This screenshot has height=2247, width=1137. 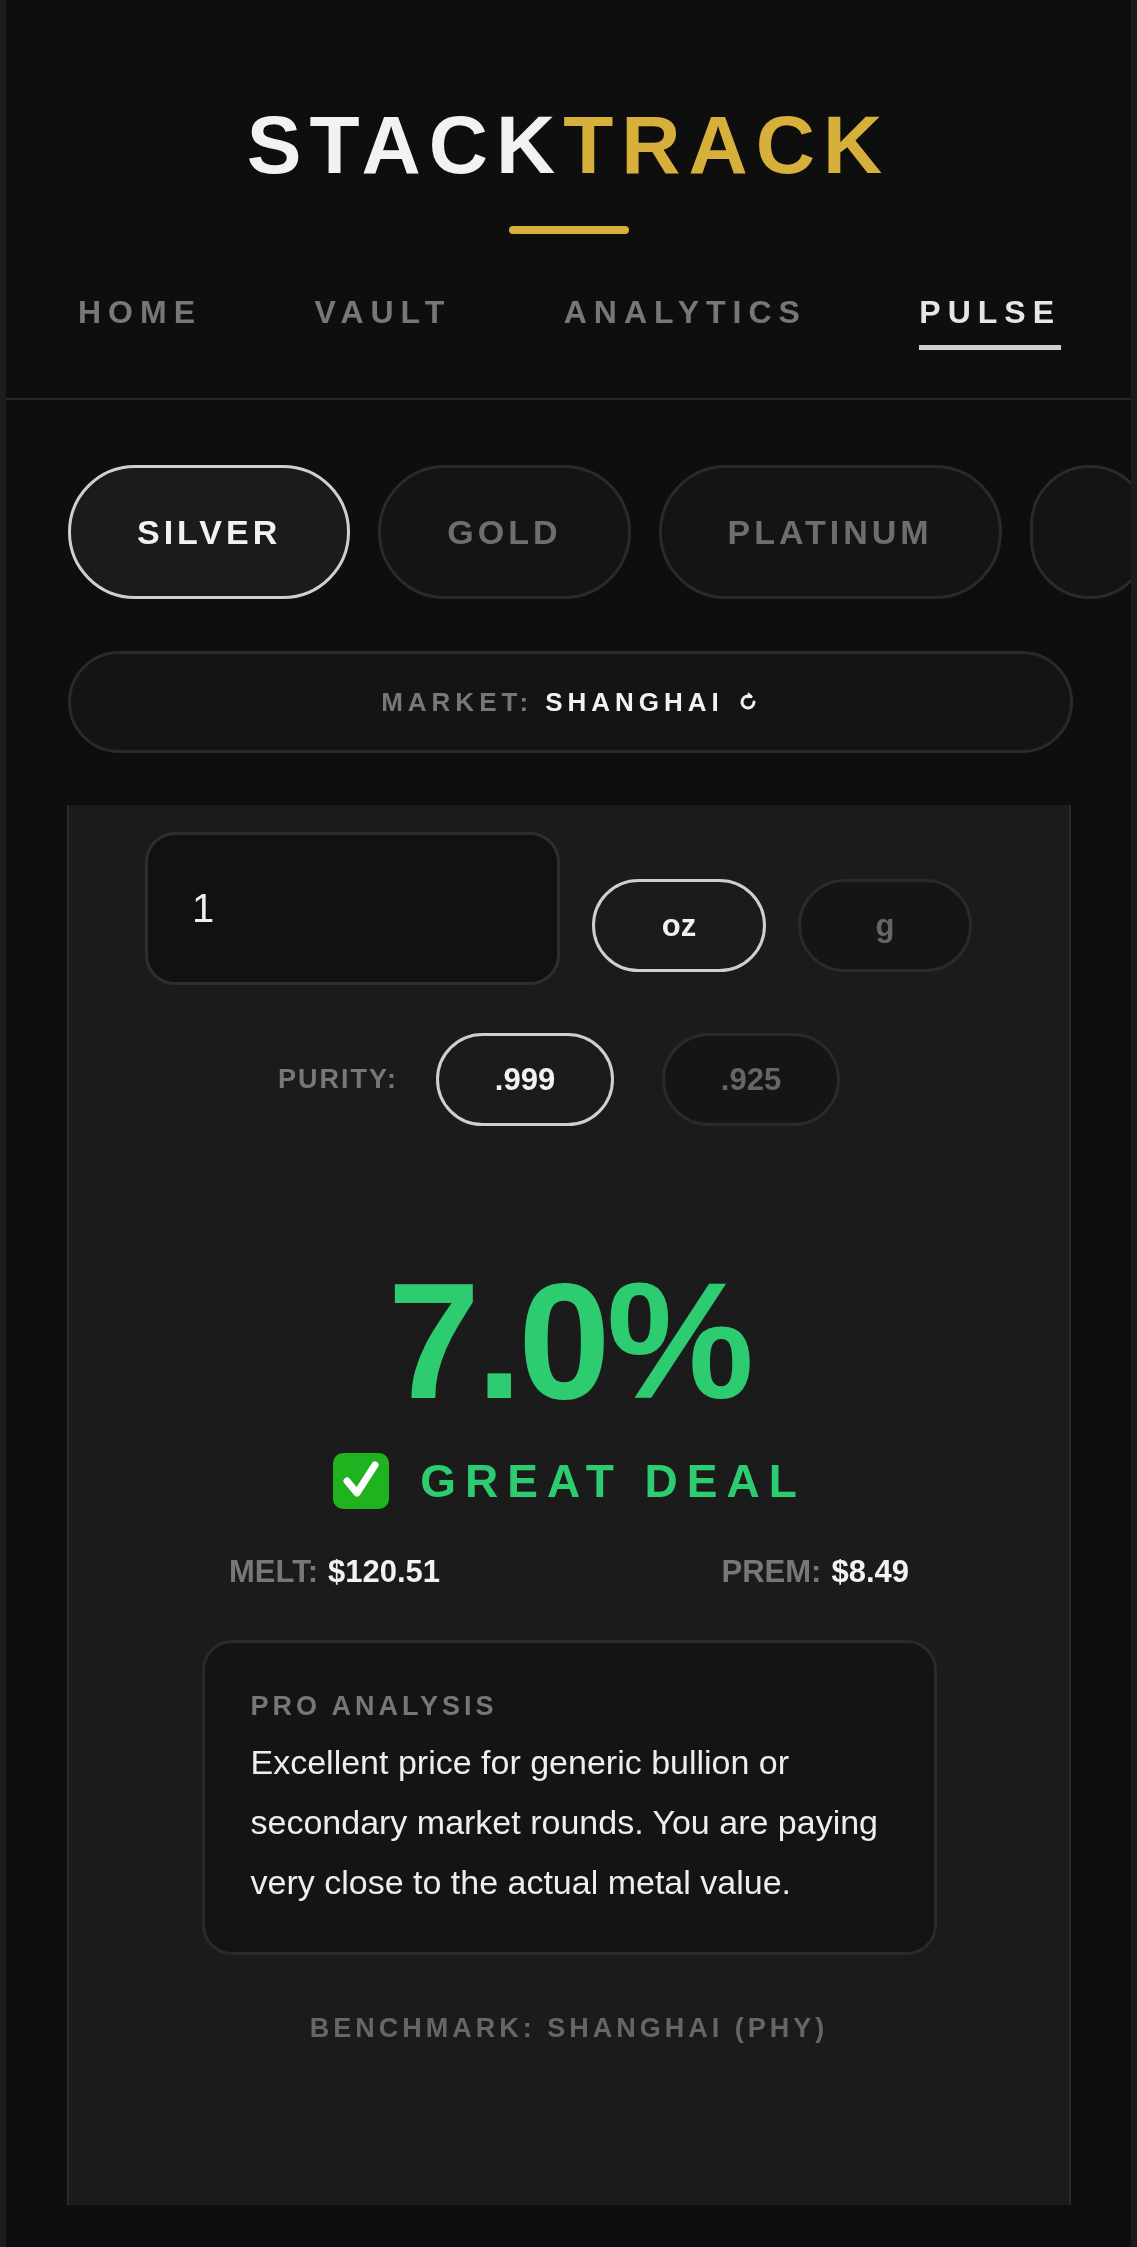 What do you see at coordinates (569, 1341) in the screenshot?
I see `premium-percent: 7.0%` at bounding box center [569, 1341].